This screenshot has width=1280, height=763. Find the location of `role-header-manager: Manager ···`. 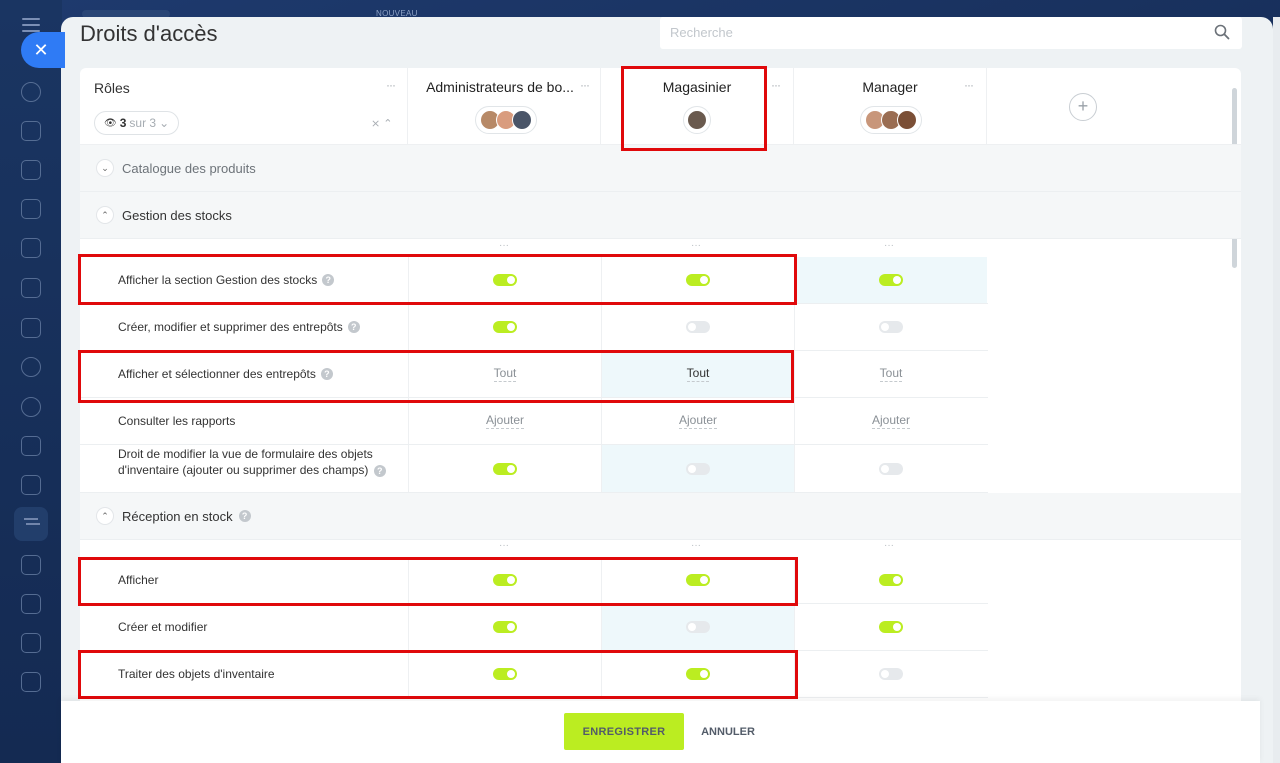

role-header-manager: Manager ··· is located at coordinates (890, 106).